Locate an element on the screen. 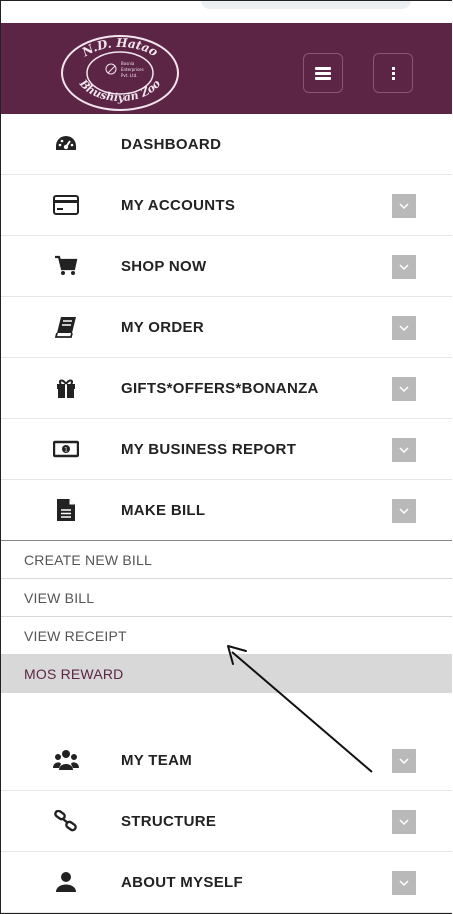 The width and height of the screenshot is (453, 914). browser-top-strip is located at coordinates (226, 12).